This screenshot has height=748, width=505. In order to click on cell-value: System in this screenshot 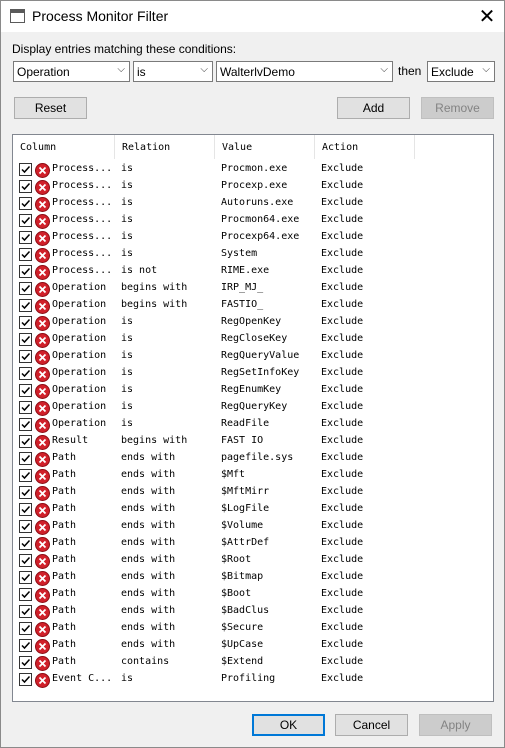, I will do `click(239, 253)`.